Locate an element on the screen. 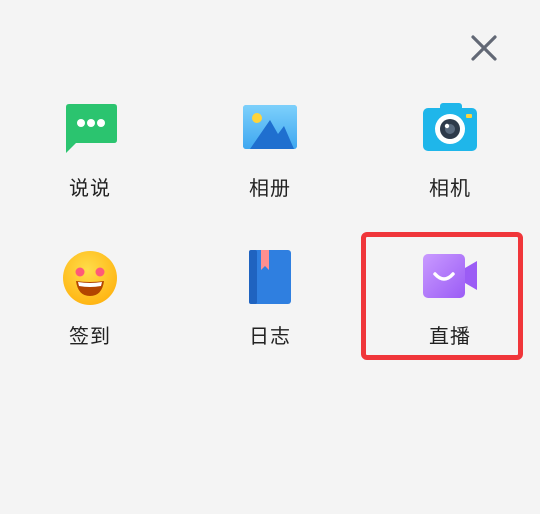 Image resolution: width=540 pixels, height=514 pixels. close-icon is located at coordinates (484, 48).